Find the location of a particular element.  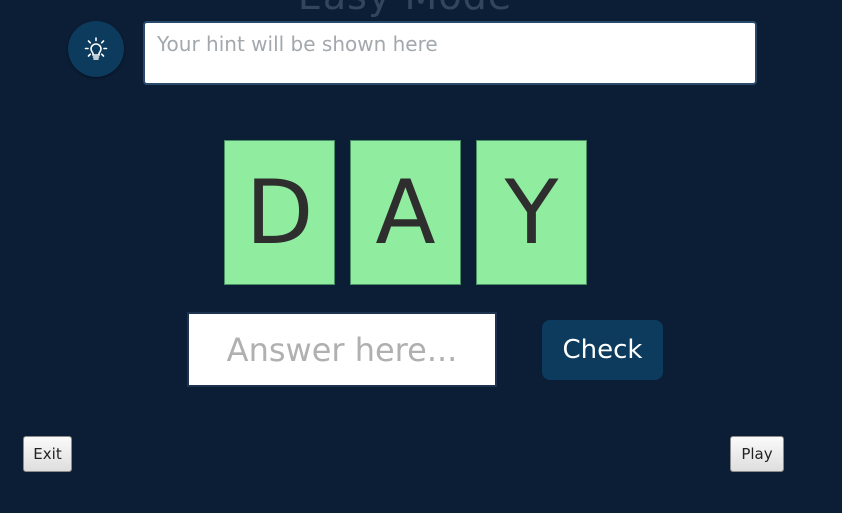

hint-button is located at coordinates (96, 49).